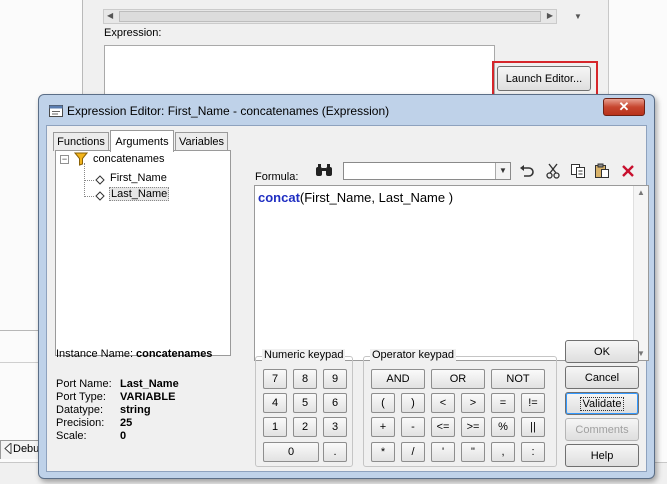 The height and width of the screenshot is (484, 667). I want to click on expression-label: Expression:, so click(133, 33).